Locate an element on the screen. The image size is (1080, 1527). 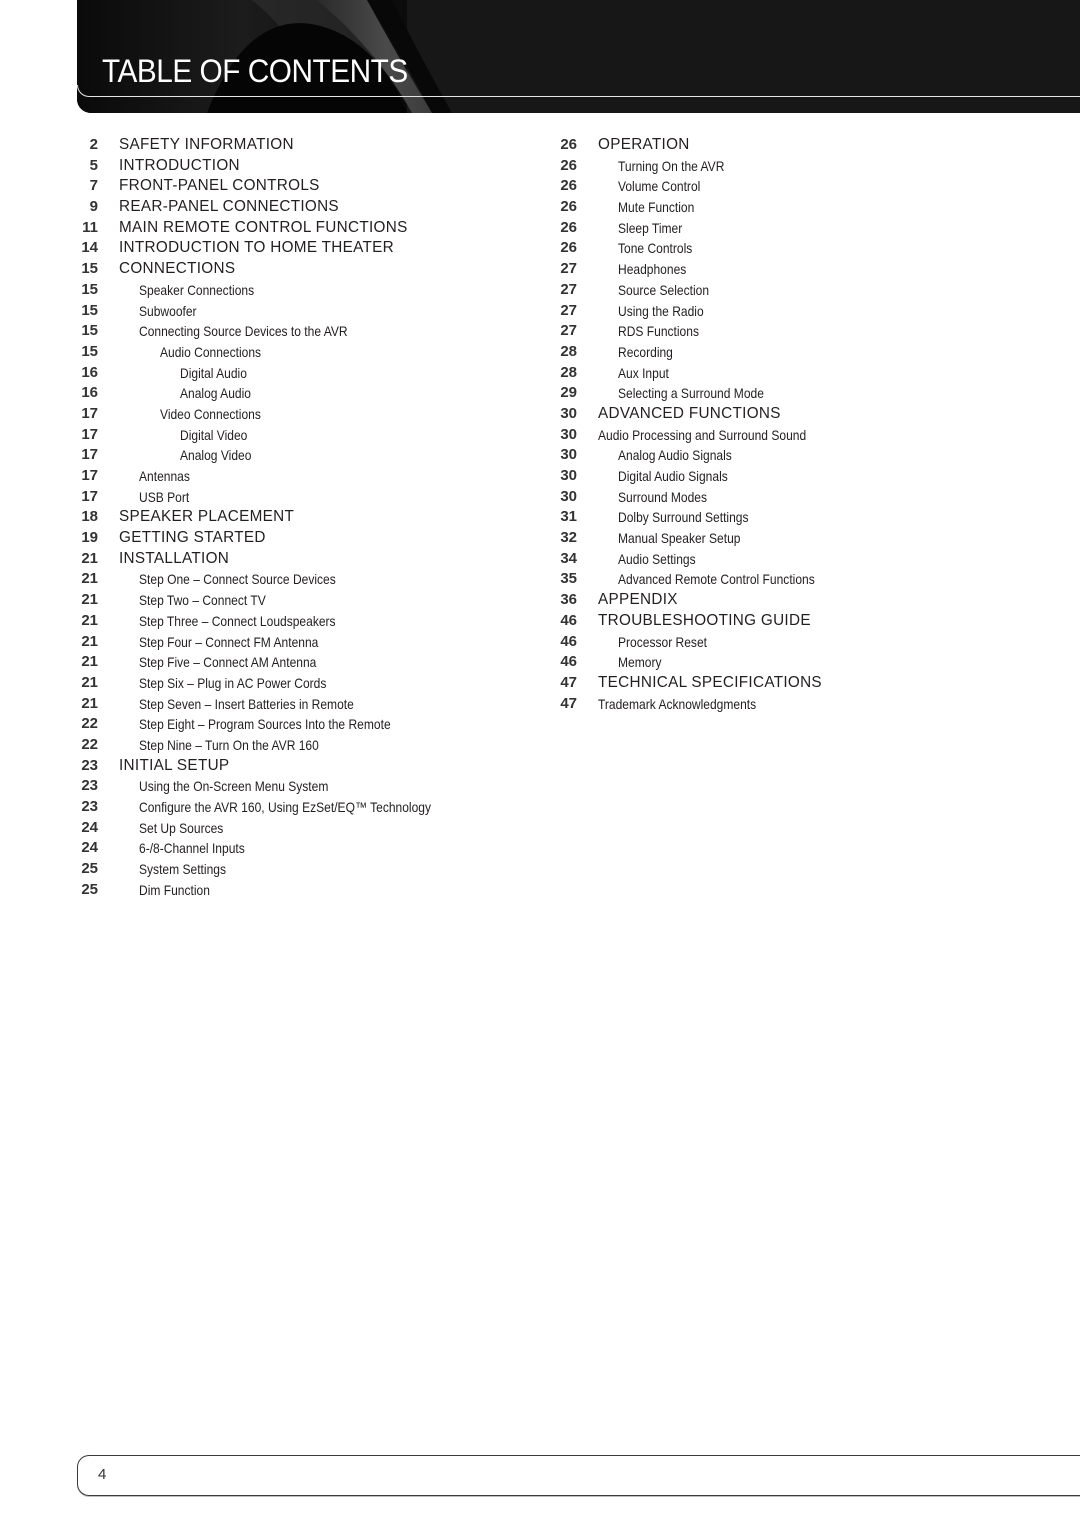
toc-entry-title: REAR-PANEL CONNECTIONS is located at coordinates (229, 207).